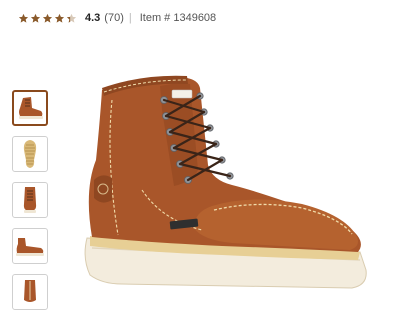 This screenshot has width=400, height=310. I want to click on thumbnail-front-view, so click(30, 200).